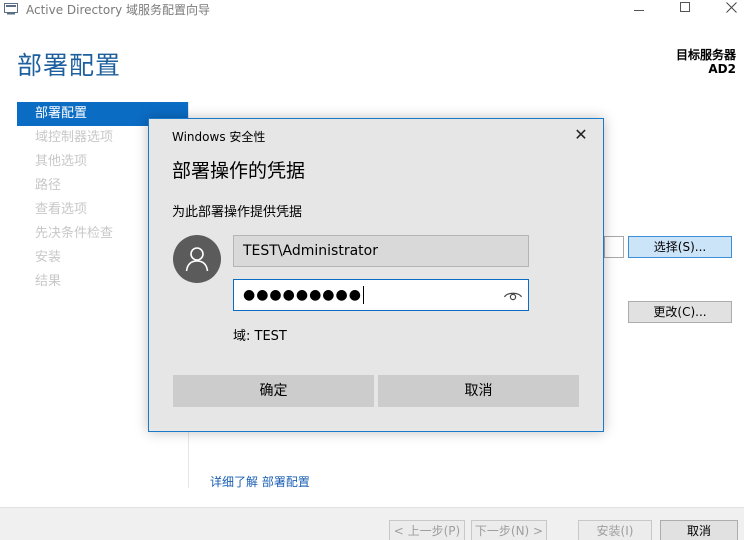  Describe the element at coordinates (699, 530) in the screenshot. I see `cancel-button: 取消` at that location.